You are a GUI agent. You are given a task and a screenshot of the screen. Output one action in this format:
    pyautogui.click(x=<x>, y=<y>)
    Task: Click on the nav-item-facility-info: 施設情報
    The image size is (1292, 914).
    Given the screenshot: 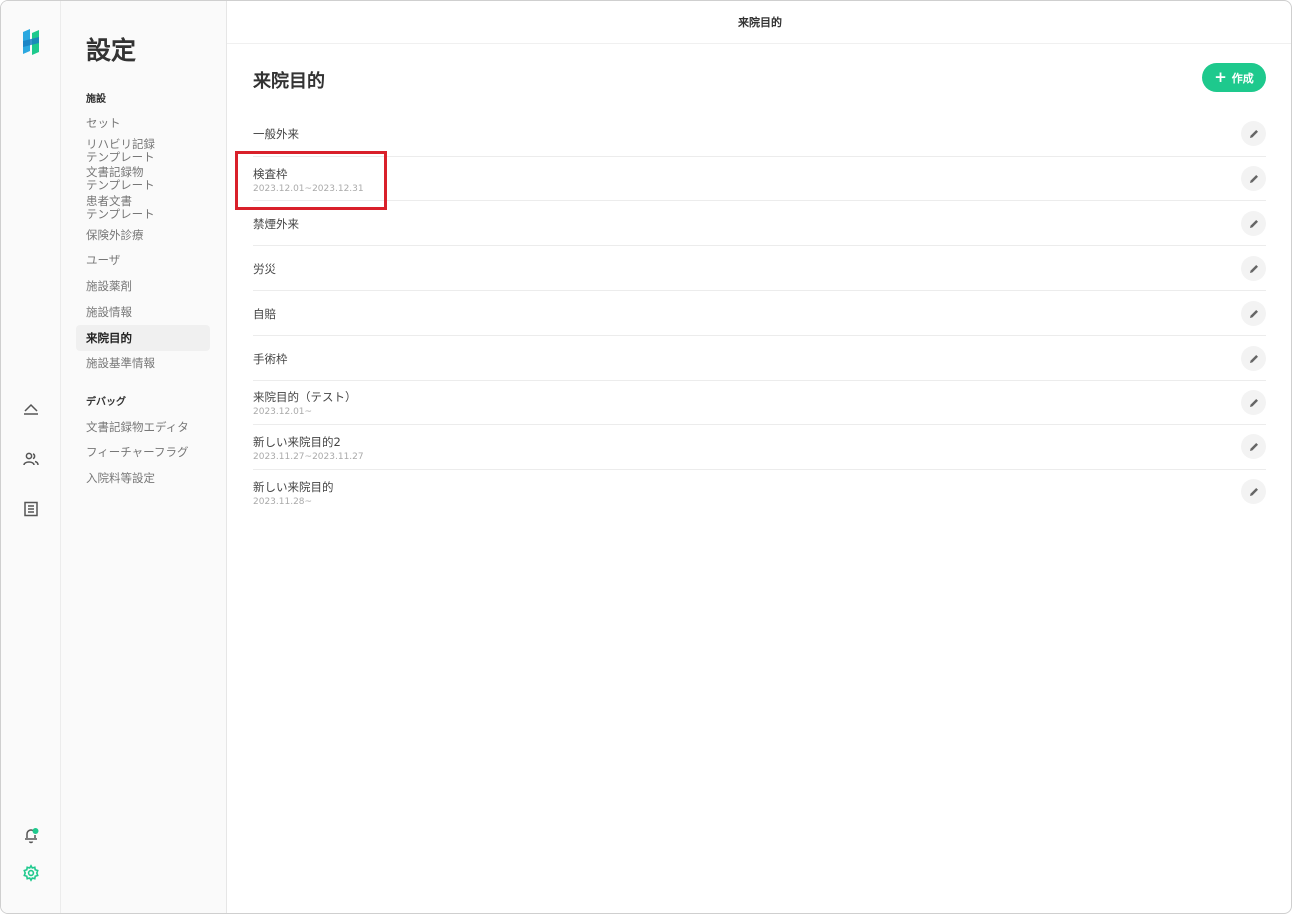 What is the action you would take?
    pyautogui.click(x=143, y=312)
    